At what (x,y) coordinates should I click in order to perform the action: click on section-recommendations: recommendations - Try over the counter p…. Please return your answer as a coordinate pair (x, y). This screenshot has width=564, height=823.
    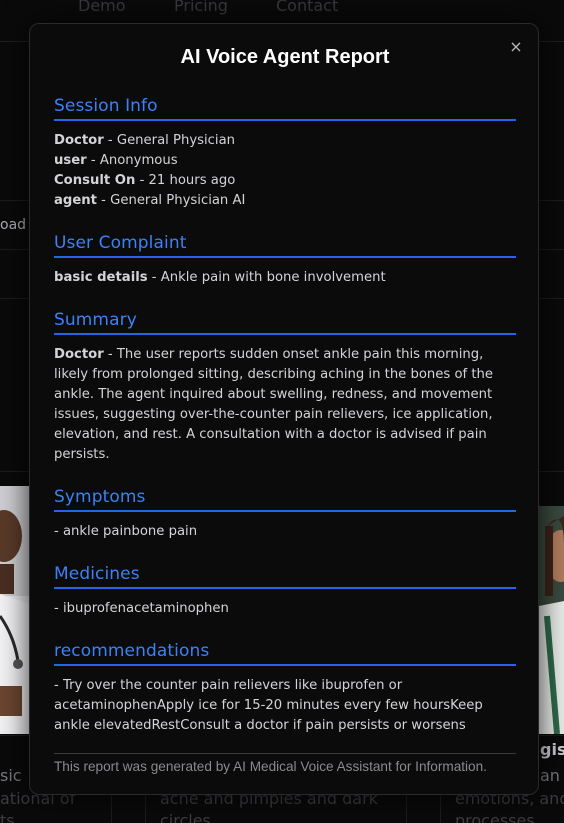
    Looking at the image, I should click on (285, 688).